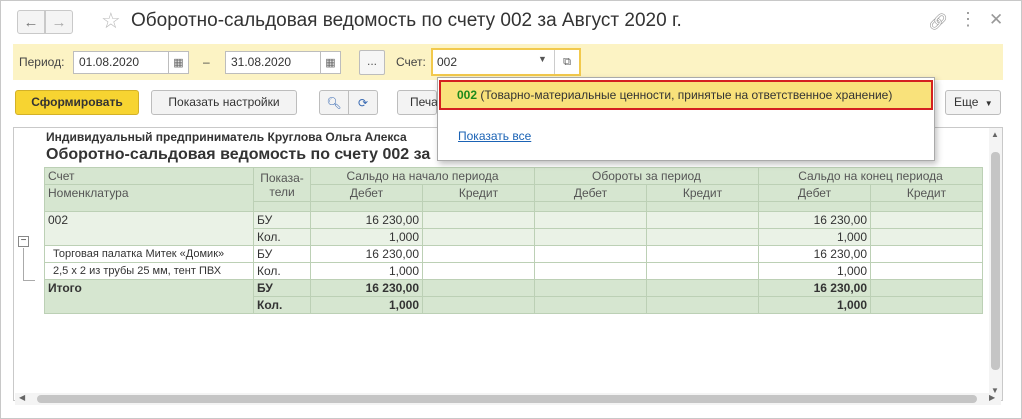 The height and width of the screenshot is (419, 1022). Describe the element at coordinates (59, 22) in the screenshot. I see `forward-arrow-icon: →` at that location.